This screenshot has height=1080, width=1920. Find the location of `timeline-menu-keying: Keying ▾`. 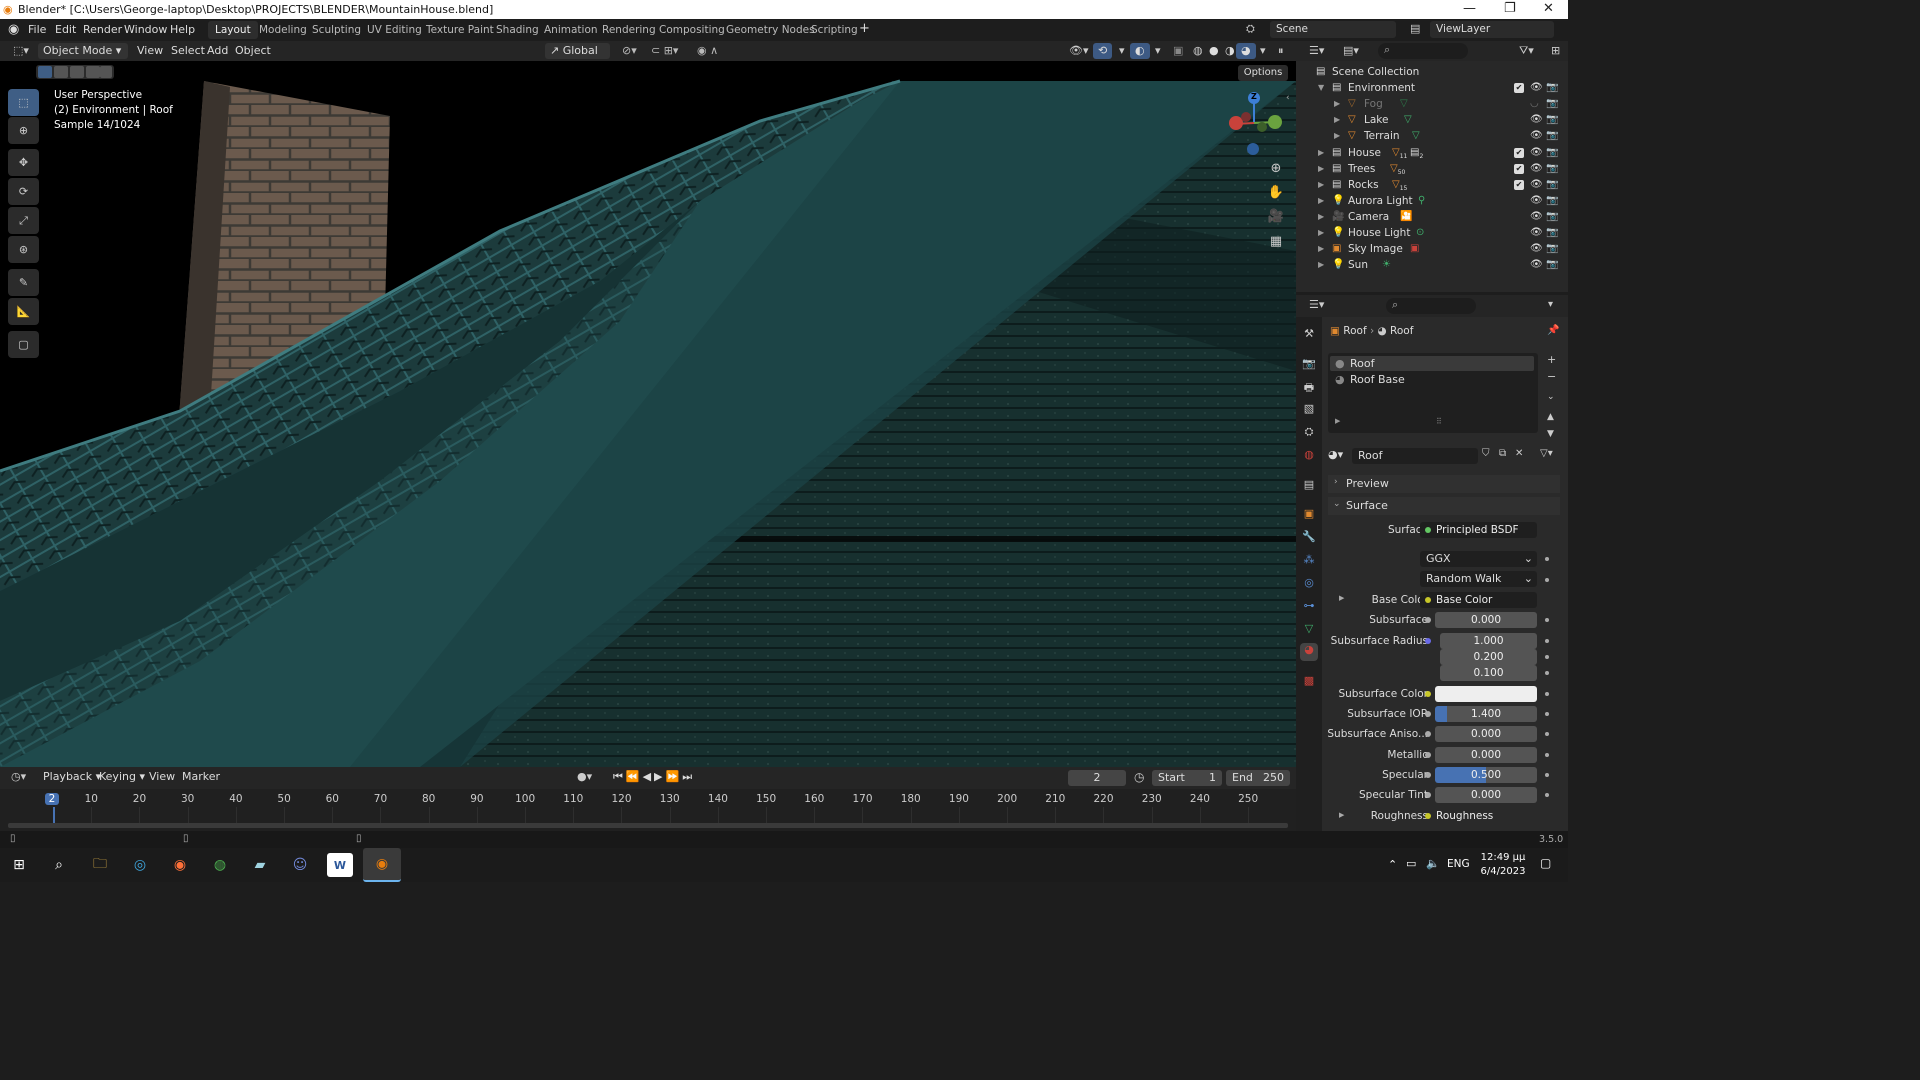

timeline-menu-keying: Keying ▾ is located at coordinates (122, 777).